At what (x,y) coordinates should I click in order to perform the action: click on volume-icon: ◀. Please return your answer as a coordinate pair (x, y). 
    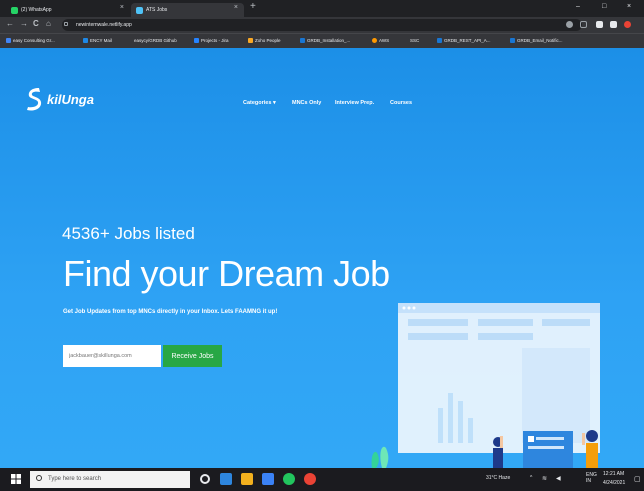
    Looking at the image, I should click on (558, 478).